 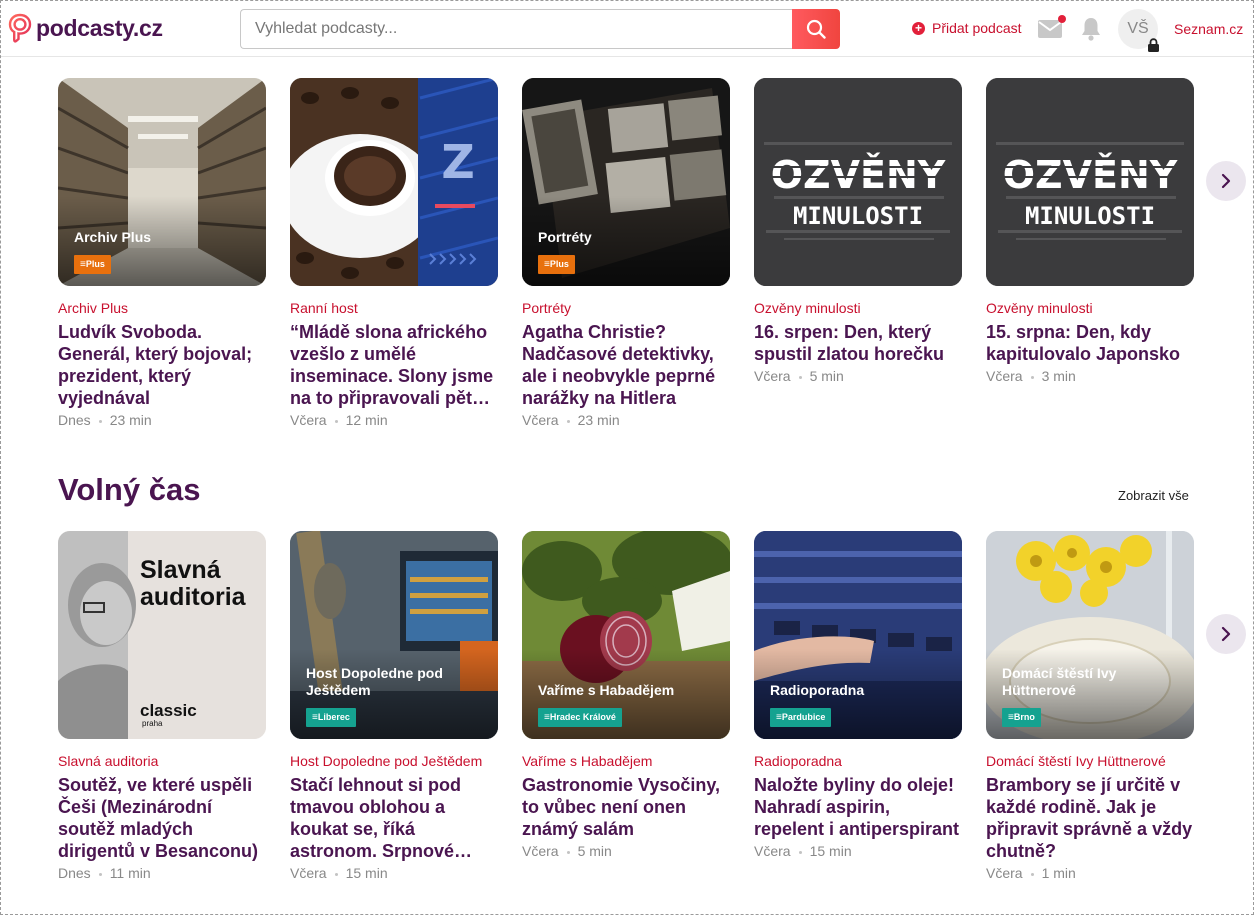 I want to click on search-bar, so click(x=540, y=29).